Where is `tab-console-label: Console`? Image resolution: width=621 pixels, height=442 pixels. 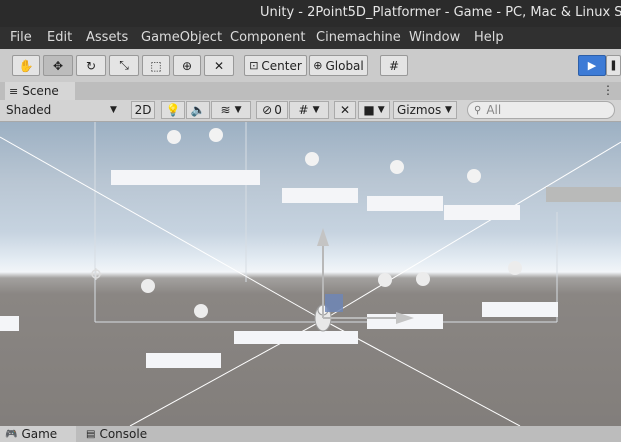
tab-console-label: Console is located at coordinates (123, 434).